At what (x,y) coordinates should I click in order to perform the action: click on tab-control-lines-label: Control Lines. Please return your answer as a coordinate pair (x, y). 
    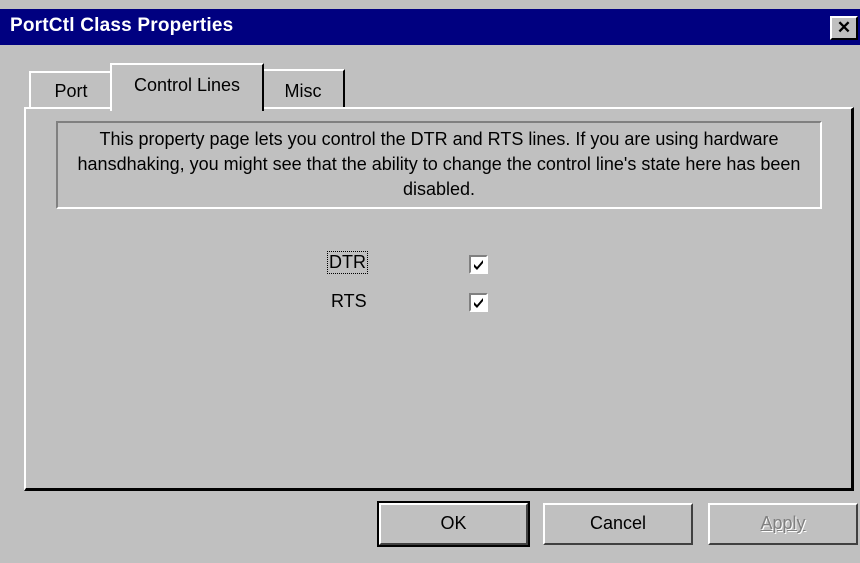
    Looking at the image, I should click on (187, 85).